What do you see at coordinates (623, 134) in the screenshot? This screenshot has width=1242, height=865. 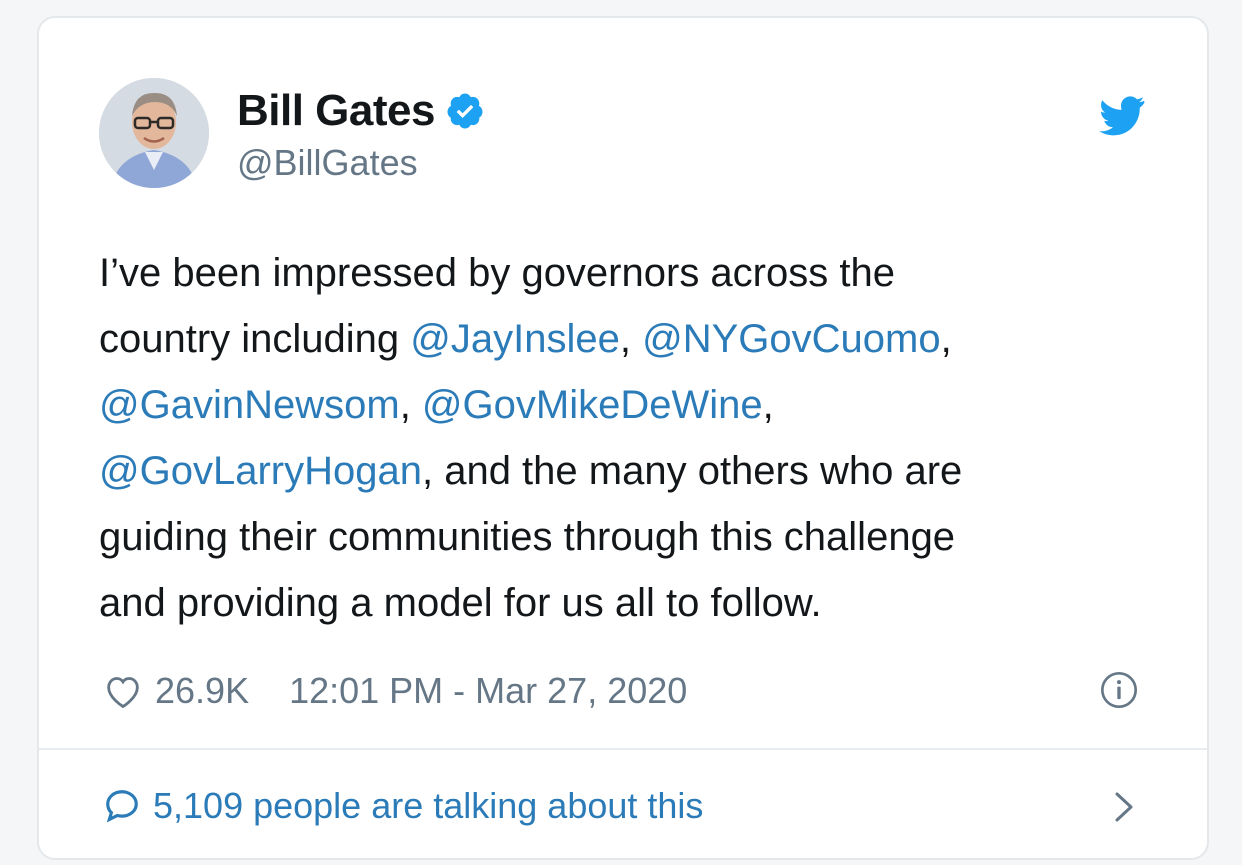 I see `tweet-header: Bill Gates @BillGates` at bounding box center [623, 134].